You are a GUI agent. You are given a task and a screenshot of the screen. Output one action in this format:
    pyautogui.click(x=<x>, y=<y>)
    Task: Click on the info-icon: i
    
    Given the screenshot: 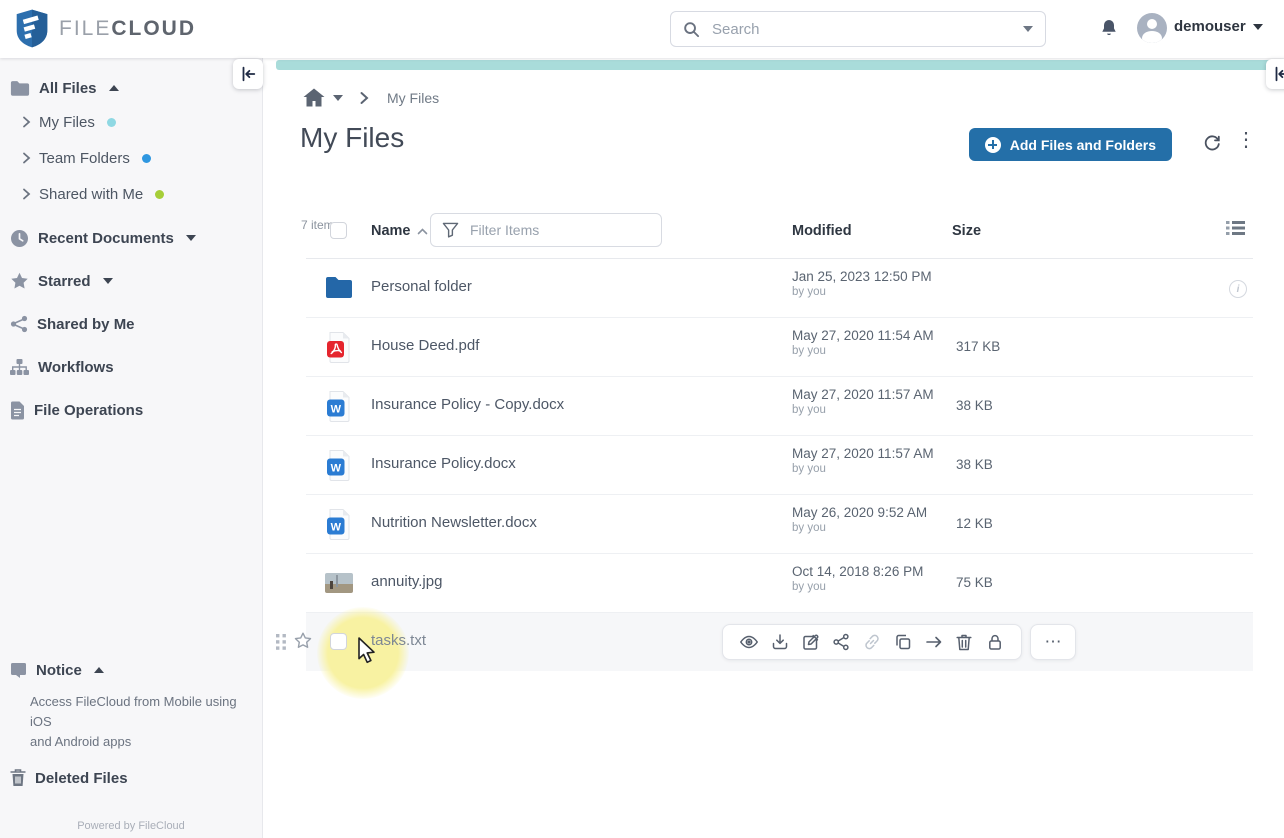 What is the action you would take?
    pyautogui.click(x=1238, y=289)
    